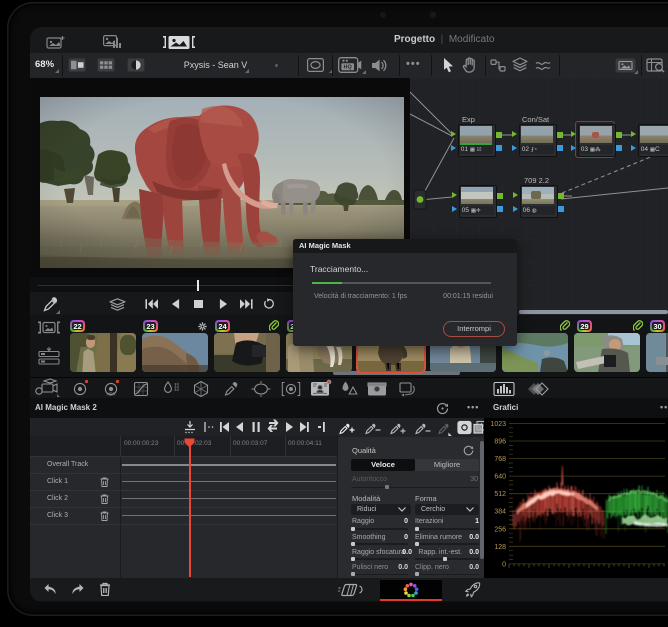 This screenshot has height=627, width=668. I want to click on svg-text: 256, so click(500, 529).